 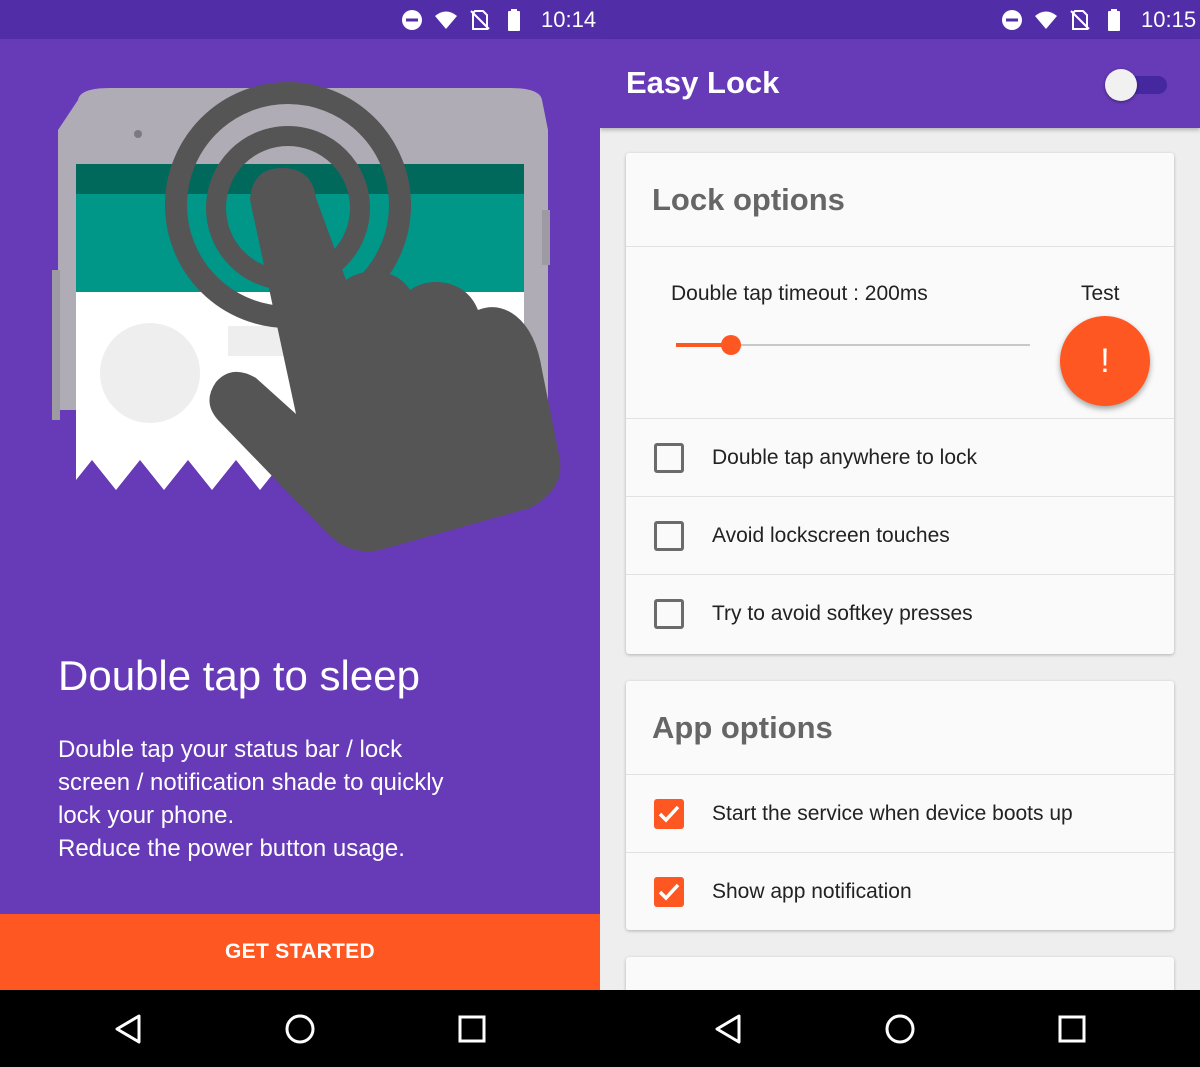 I want to click on status-icons: 10:14, so click(x=495, y=19).